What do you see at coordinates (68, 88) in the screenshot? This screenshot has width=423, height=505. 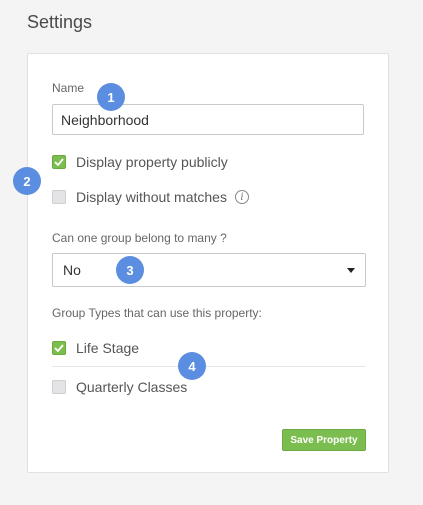 I see `name-label: Name` at bounding box center [68, 88].